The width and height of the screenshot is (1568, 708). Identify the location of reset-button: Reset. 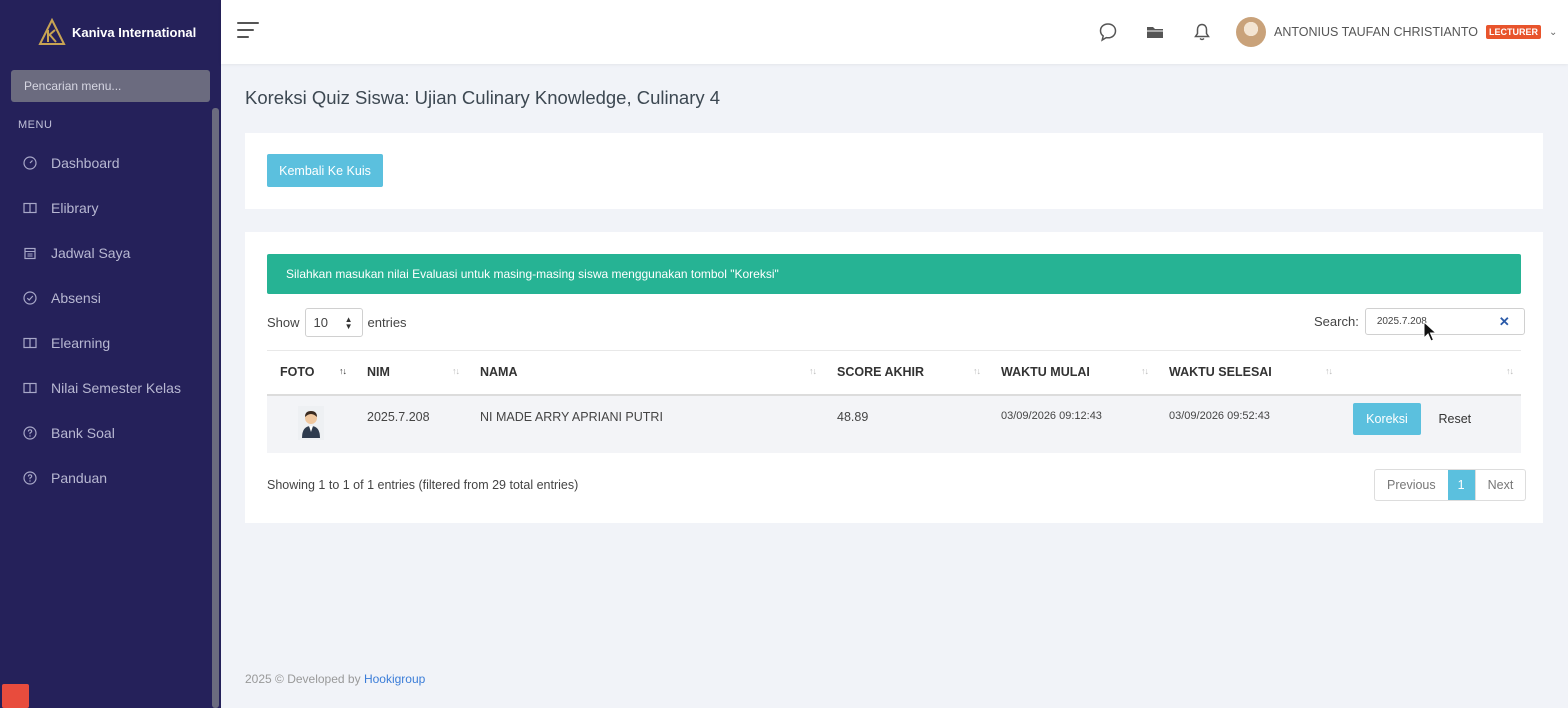
(1454, 419).